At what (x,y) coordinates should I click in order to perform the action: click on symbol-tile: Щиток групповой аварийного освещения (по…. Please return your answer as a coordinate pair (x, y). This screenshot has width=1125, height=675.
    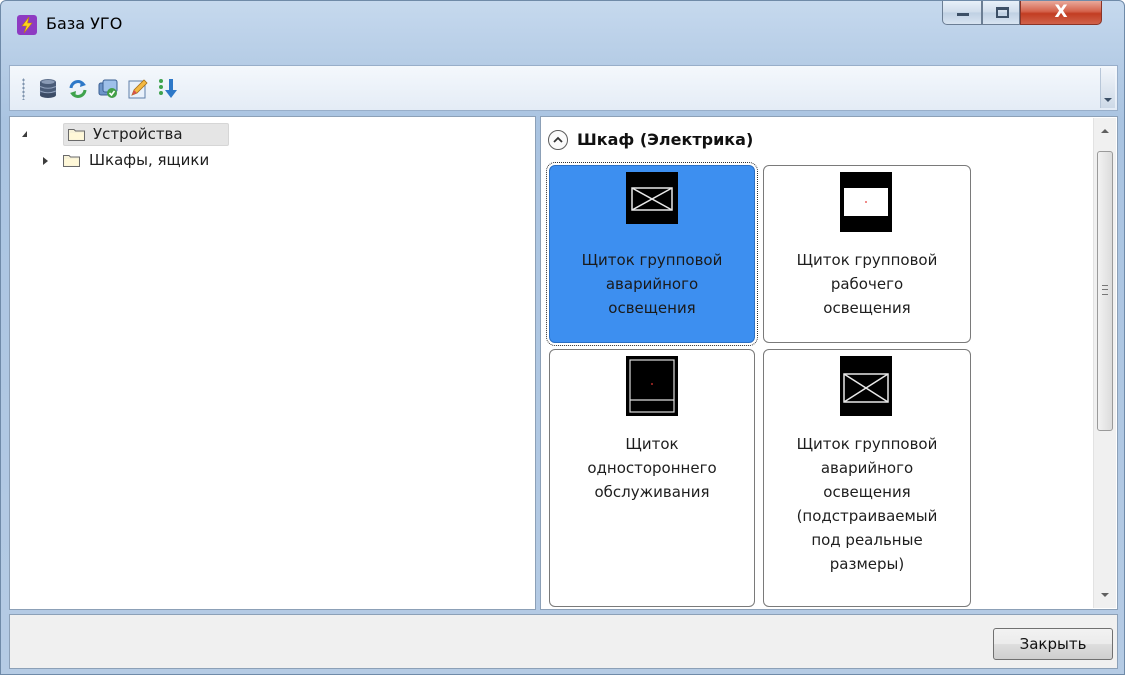
    Looking at the image, I should click on (867, 478).